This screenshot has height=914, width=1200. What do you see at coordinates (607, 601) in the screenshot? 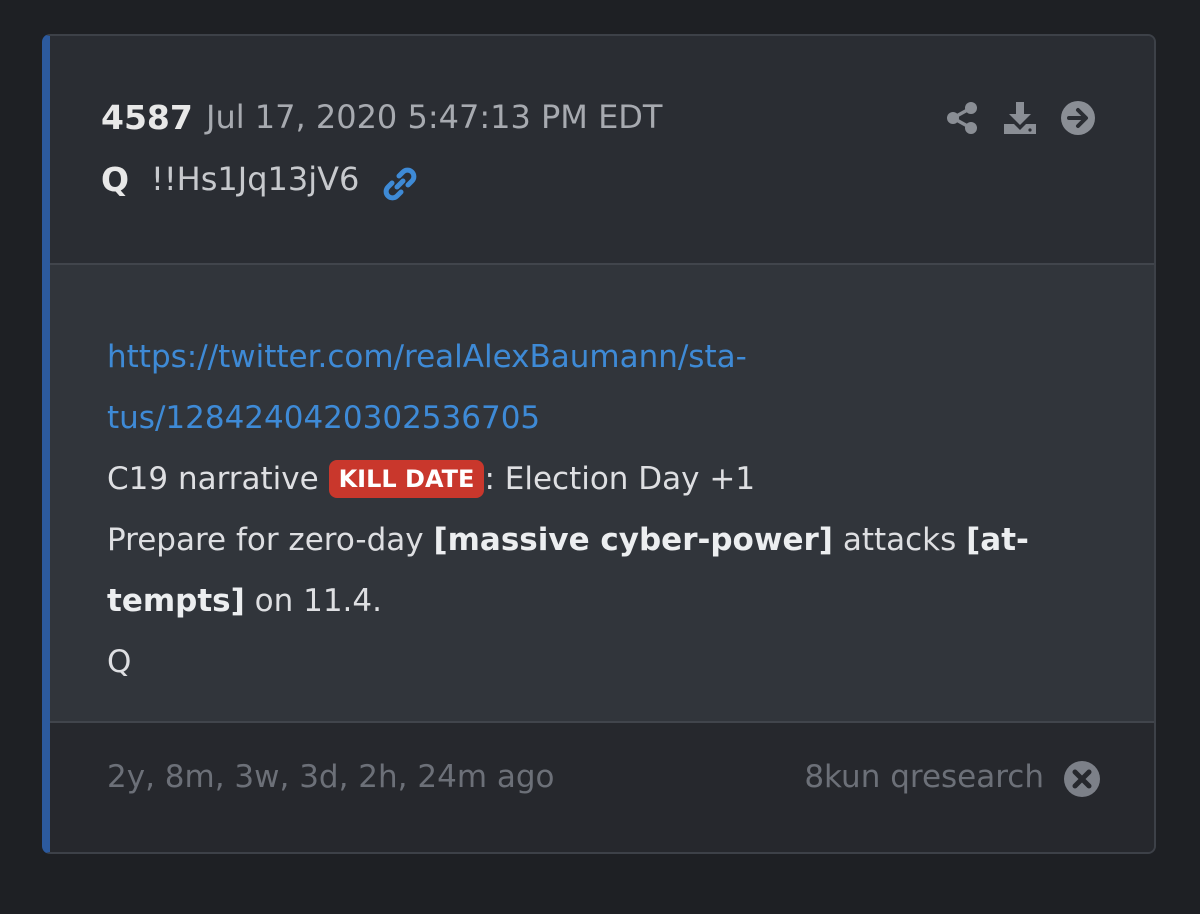
I see `attempts-line: tempts] on 11.4.` at bounding box center [607, 601].